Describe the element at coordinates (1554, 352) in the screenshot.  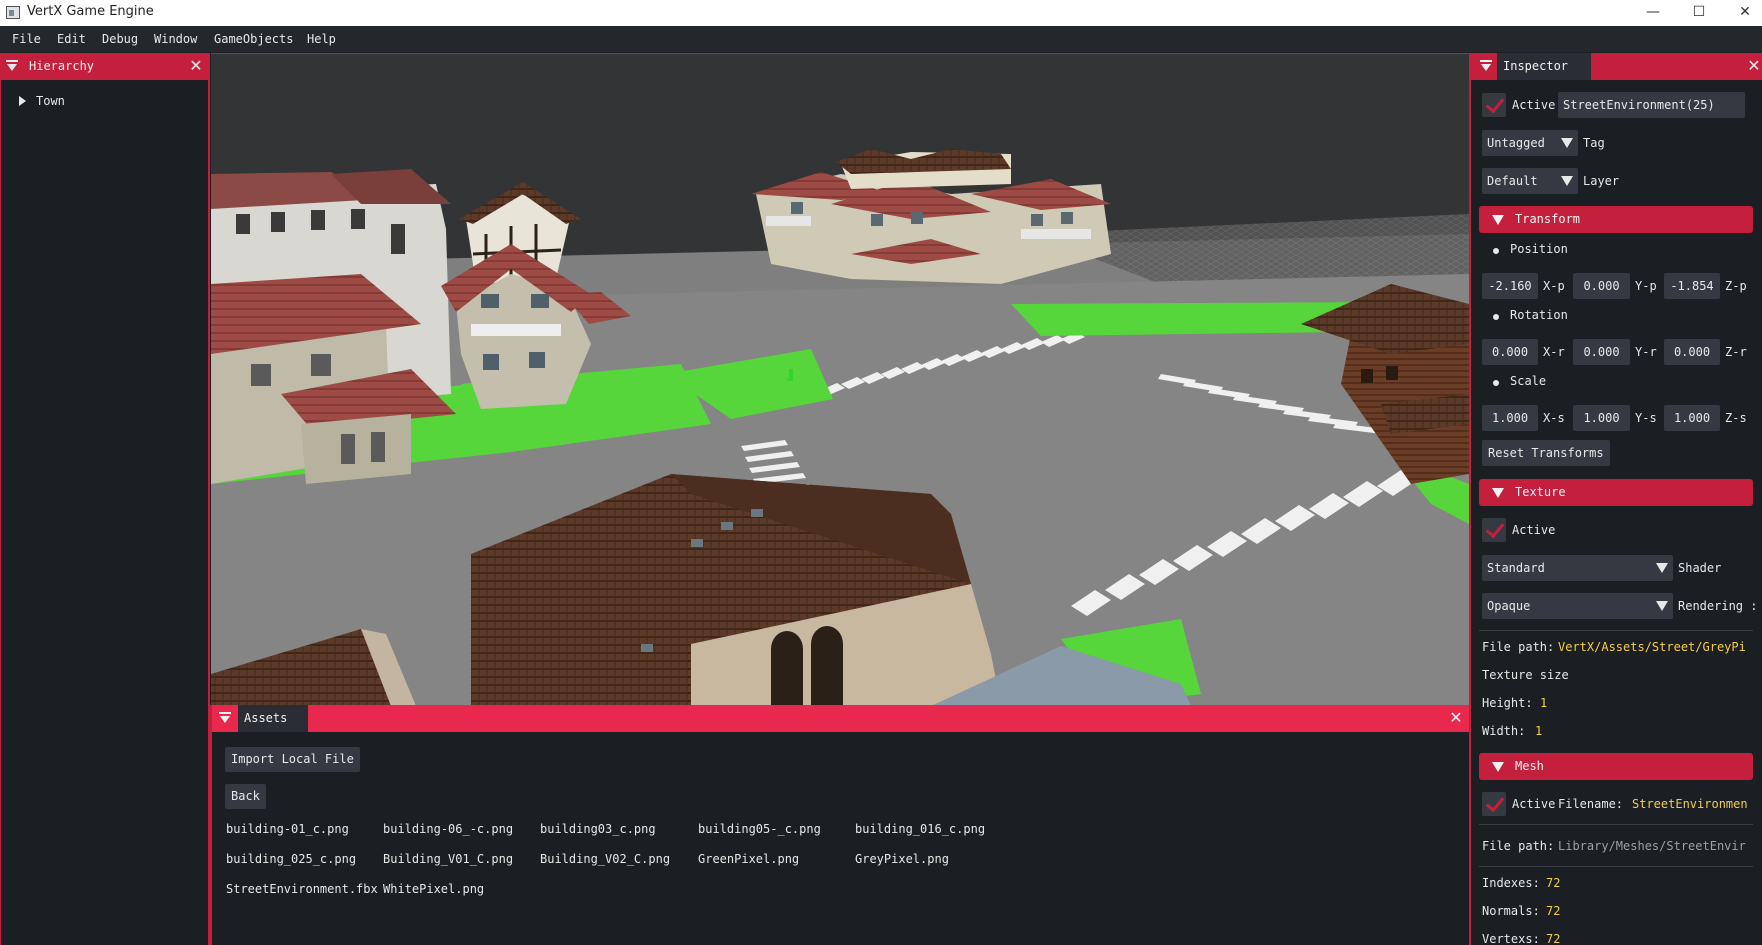
I see `axis-label: X-r` at that location.